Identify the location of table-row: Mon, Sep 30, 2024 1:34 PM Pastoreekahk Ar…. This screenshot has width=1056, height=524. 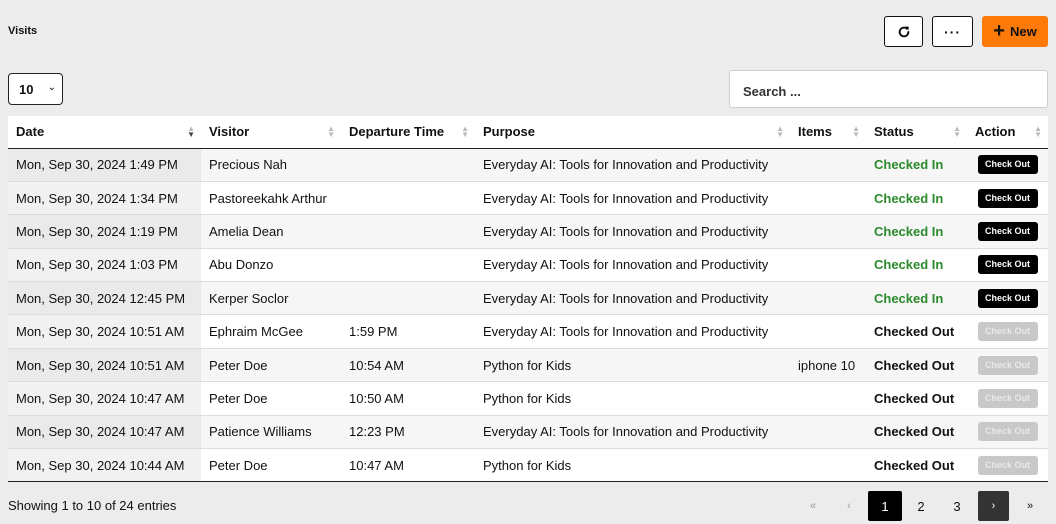
(528, 198).